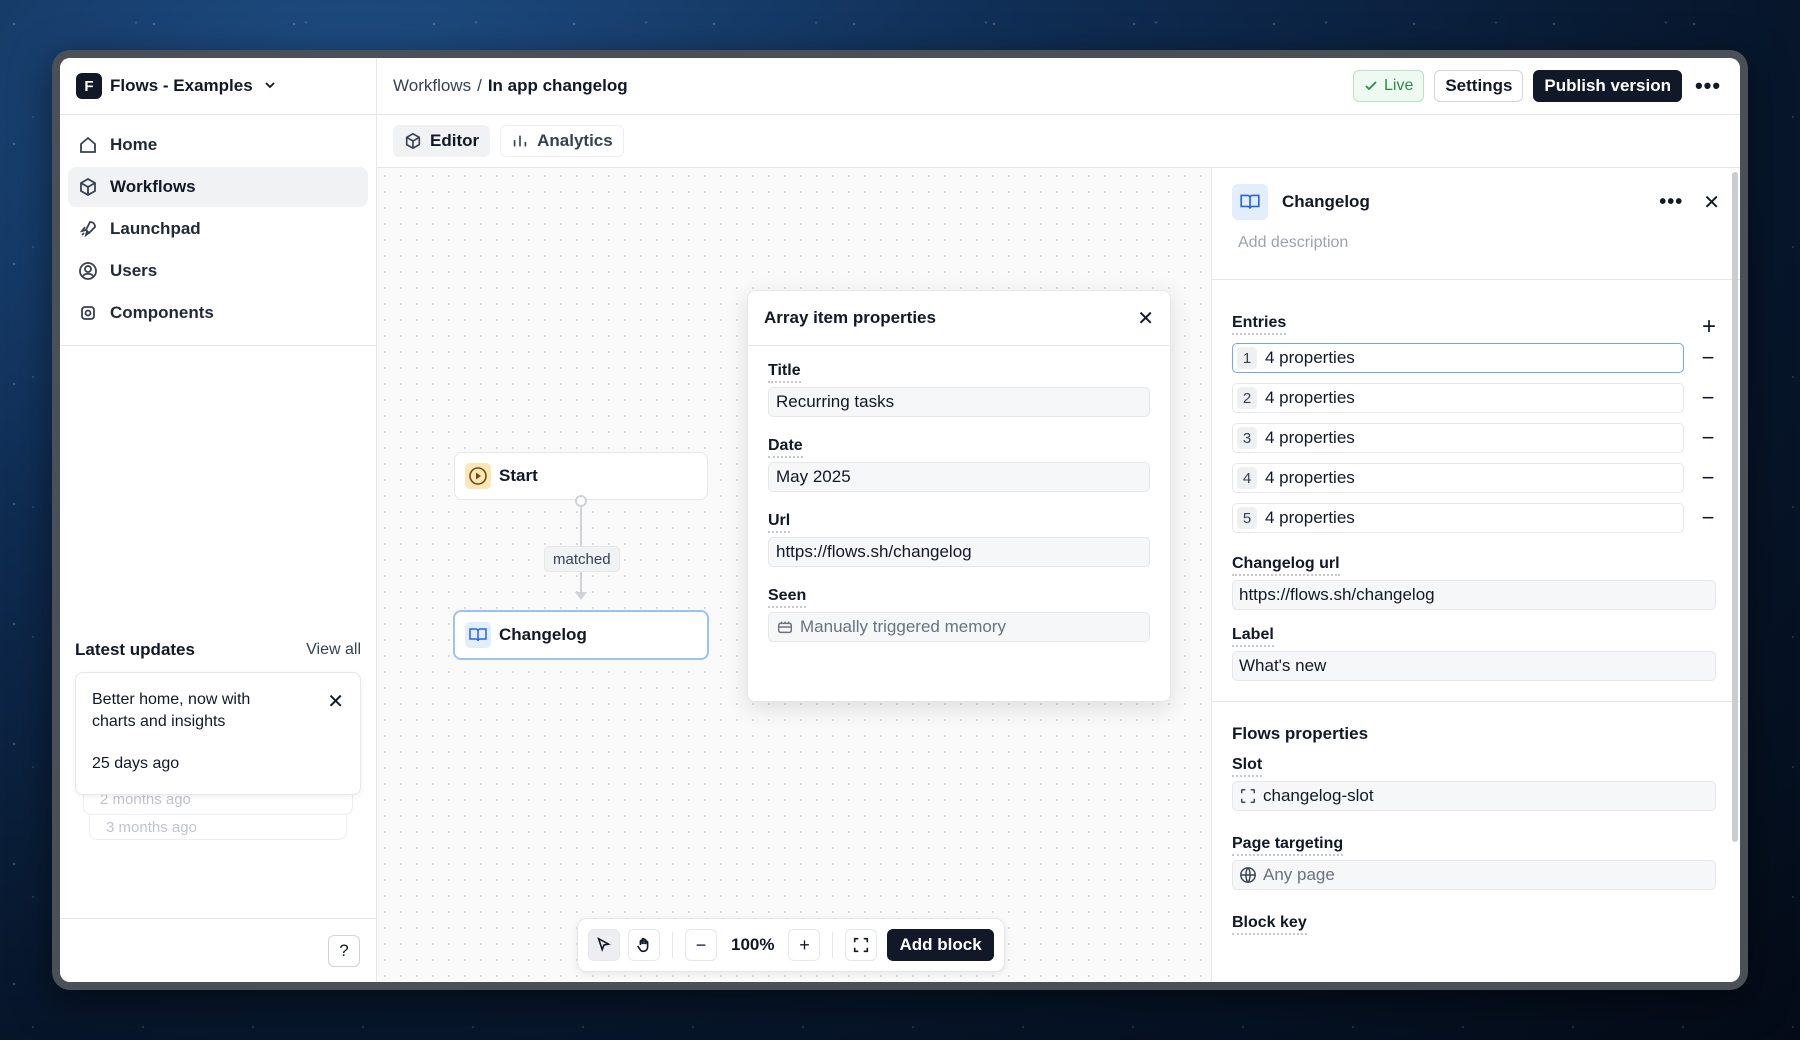  What do you see at coordinates (1474, 796) in the screenshot?
I see `slot-input: changelog-slot` at bounding box center [1474, 796].